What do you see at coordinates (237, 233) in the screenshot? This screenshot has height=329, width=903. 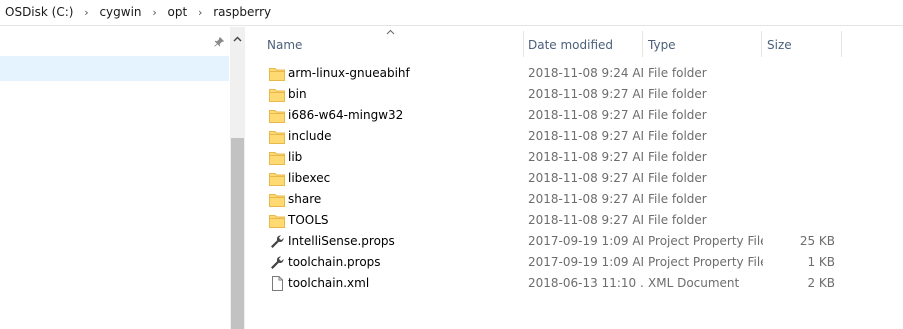 I see `scroll-thumb` at bounding box center [237, 233].